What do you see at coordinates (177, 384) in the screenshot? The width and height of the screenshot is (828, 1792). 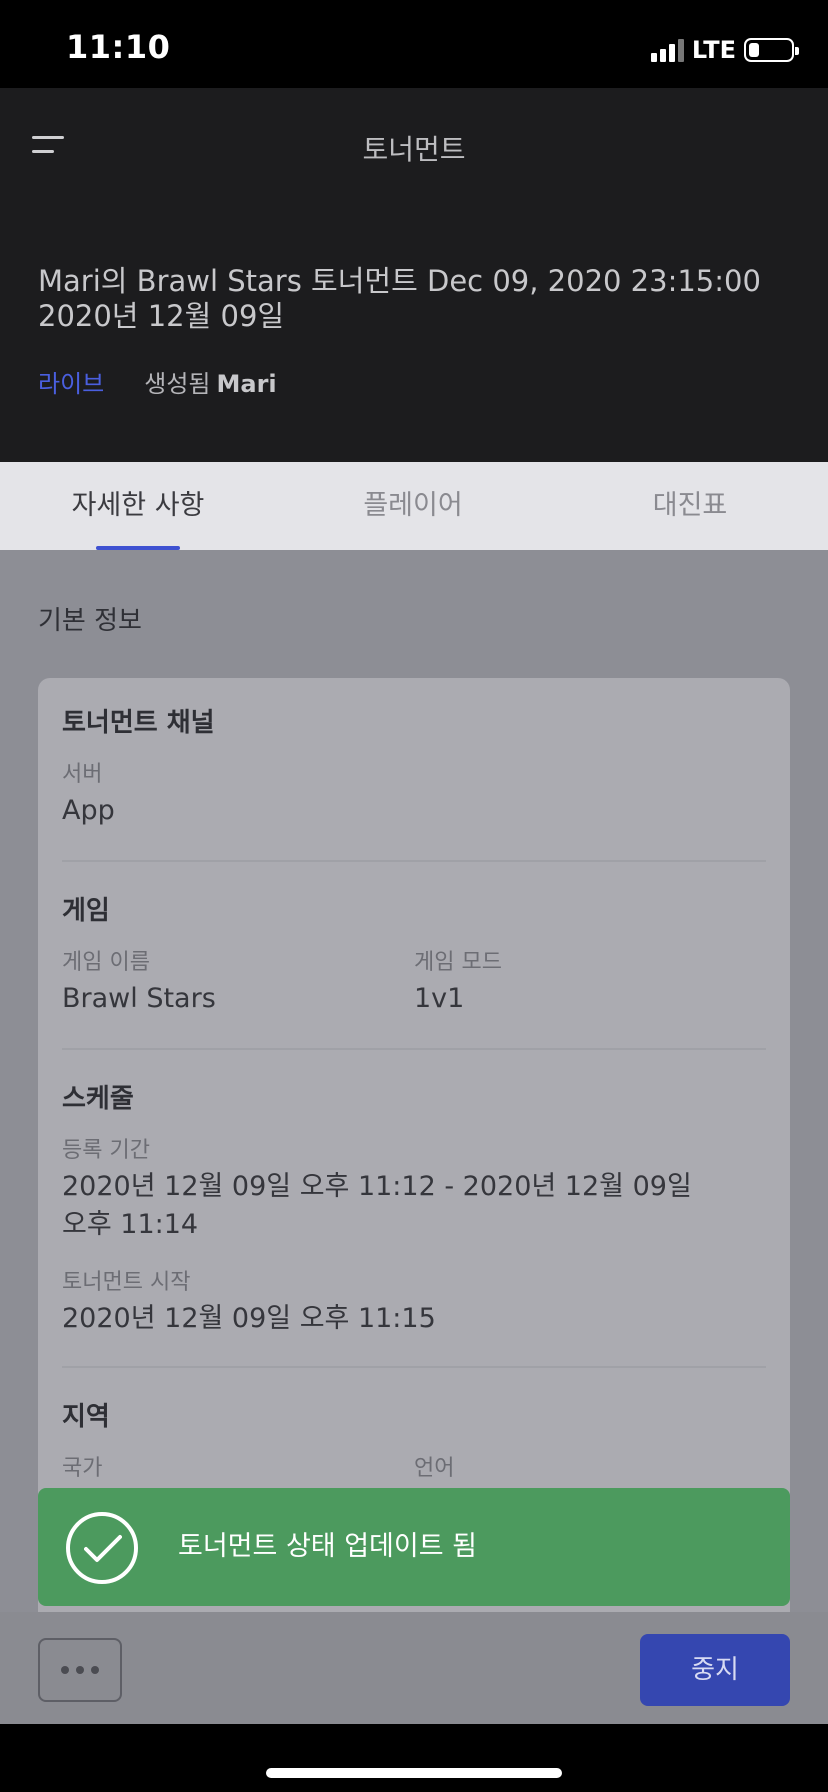 I see `created-label: 생성됨` at bounding box center [177, 384].